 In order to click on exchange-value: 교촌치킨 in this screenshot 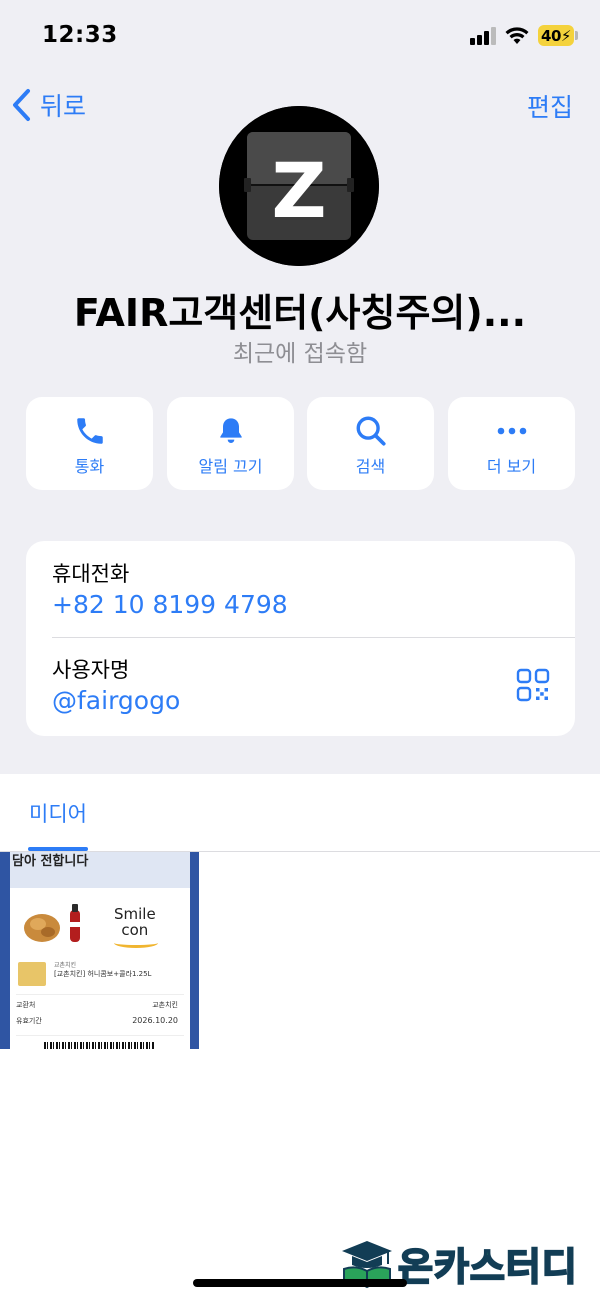, I will do `click(165, 1005)`.